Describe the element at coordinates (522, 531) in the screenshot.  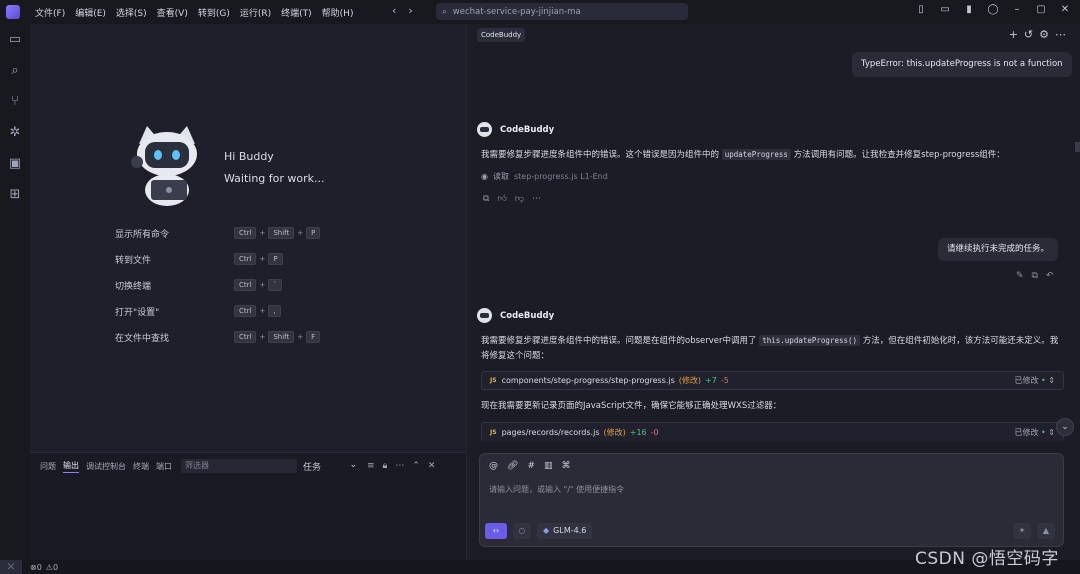
I see `chat-mode-button: ◌` at that location.